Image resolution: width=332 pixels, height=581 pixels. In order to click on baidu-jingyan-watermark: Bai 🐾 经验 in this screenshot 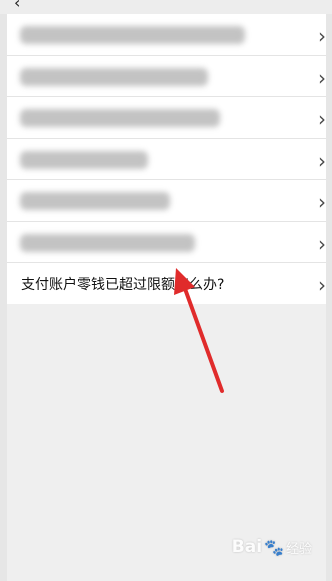, I will do `click(272, 547)`.